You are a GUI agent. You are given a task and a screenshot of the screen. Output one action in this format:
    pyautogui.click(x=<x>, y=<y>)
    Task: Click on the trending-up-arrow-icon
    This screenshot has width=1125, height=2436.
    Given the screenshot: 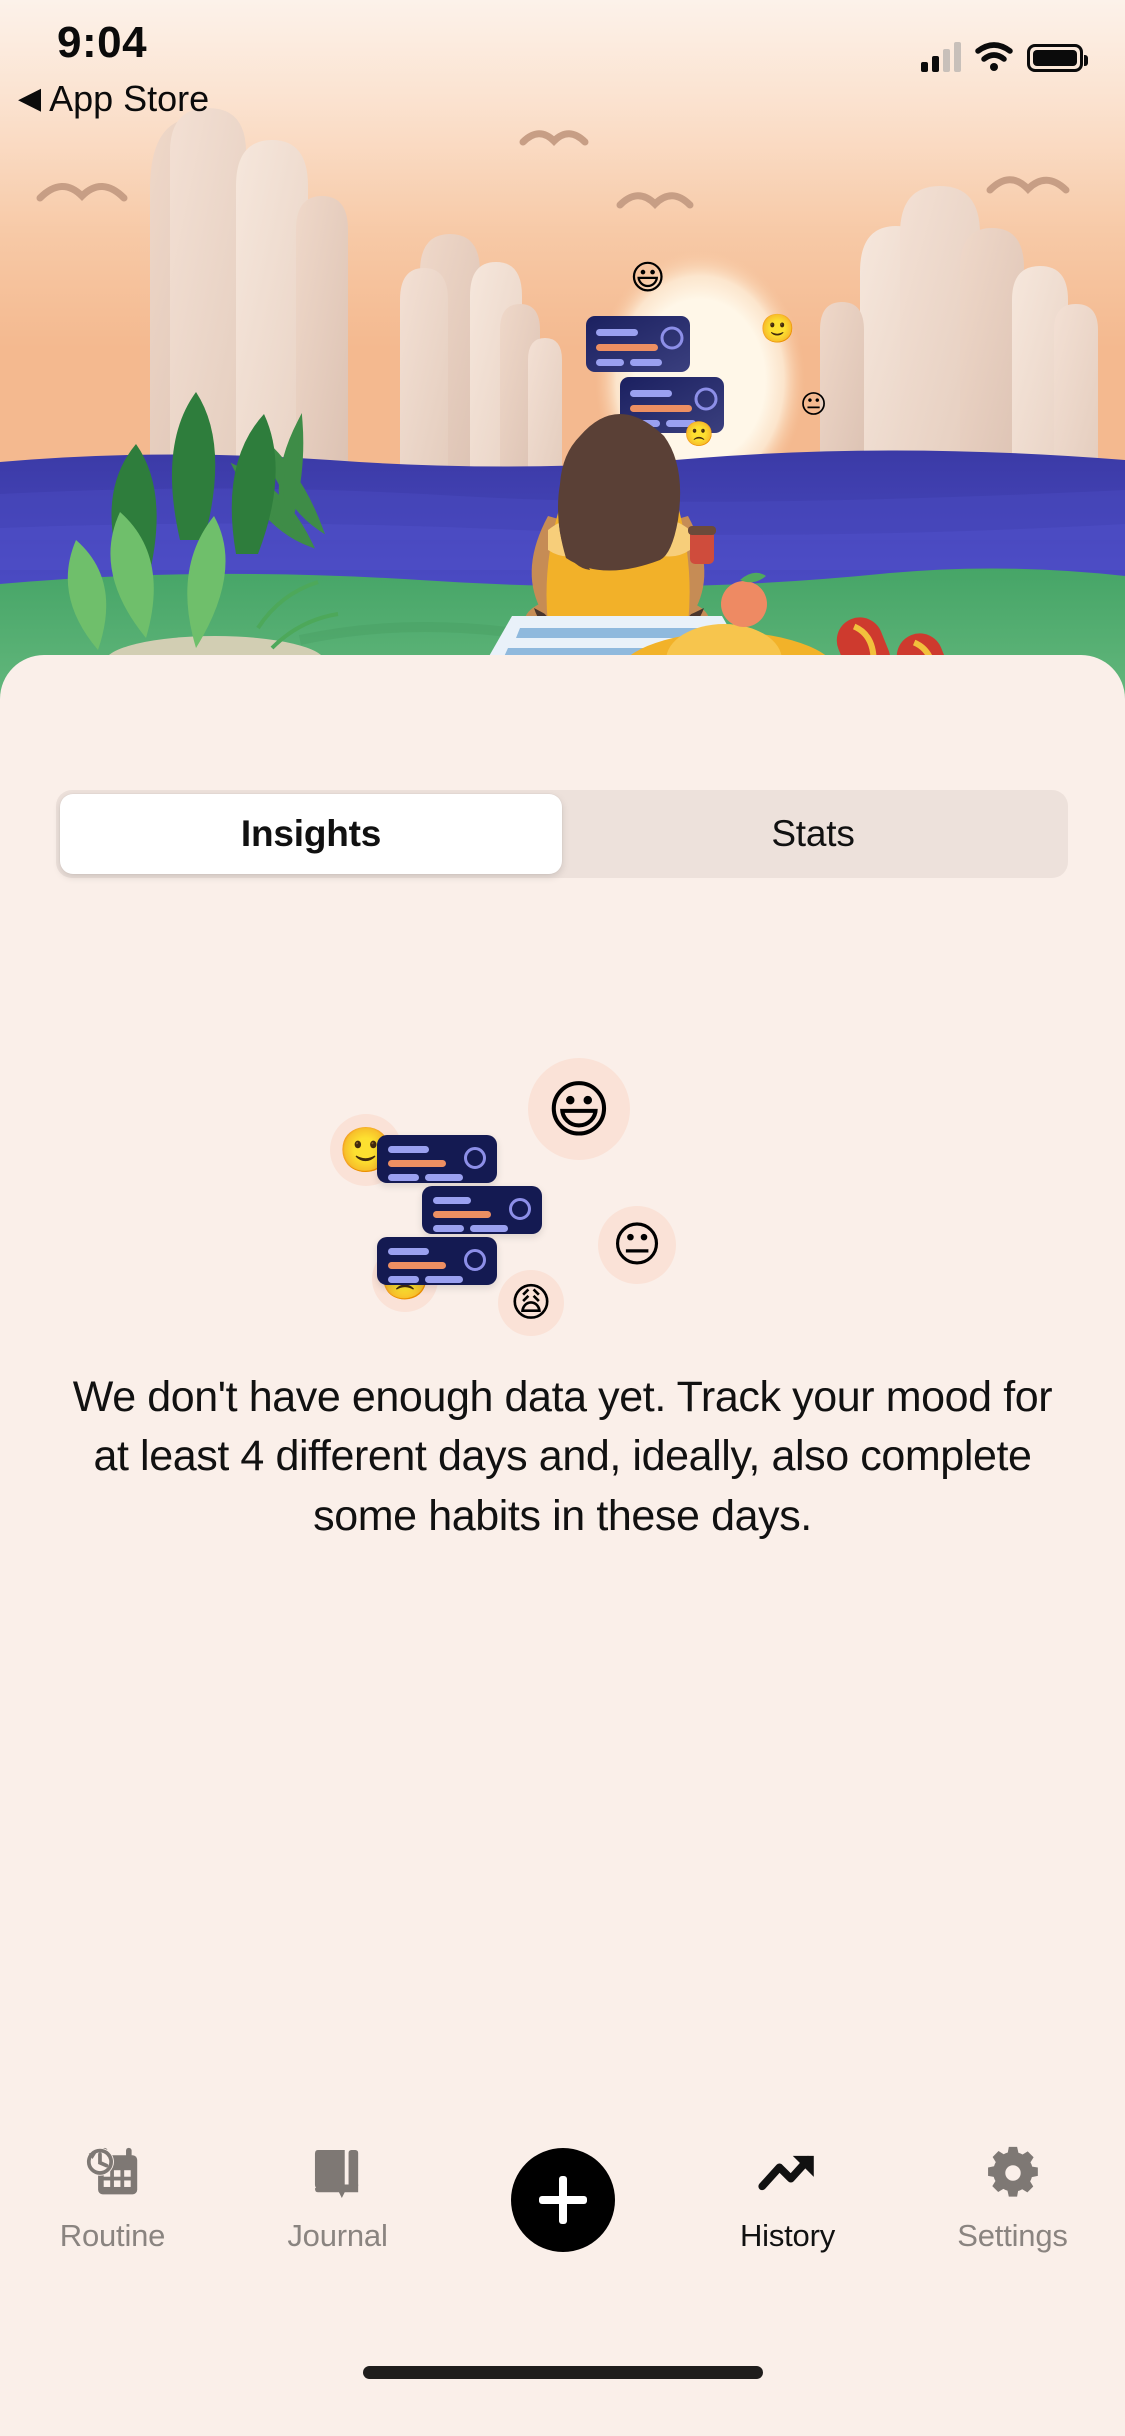 What is the action you would take?
    pyautogui.click(x=787, y=2173)
    